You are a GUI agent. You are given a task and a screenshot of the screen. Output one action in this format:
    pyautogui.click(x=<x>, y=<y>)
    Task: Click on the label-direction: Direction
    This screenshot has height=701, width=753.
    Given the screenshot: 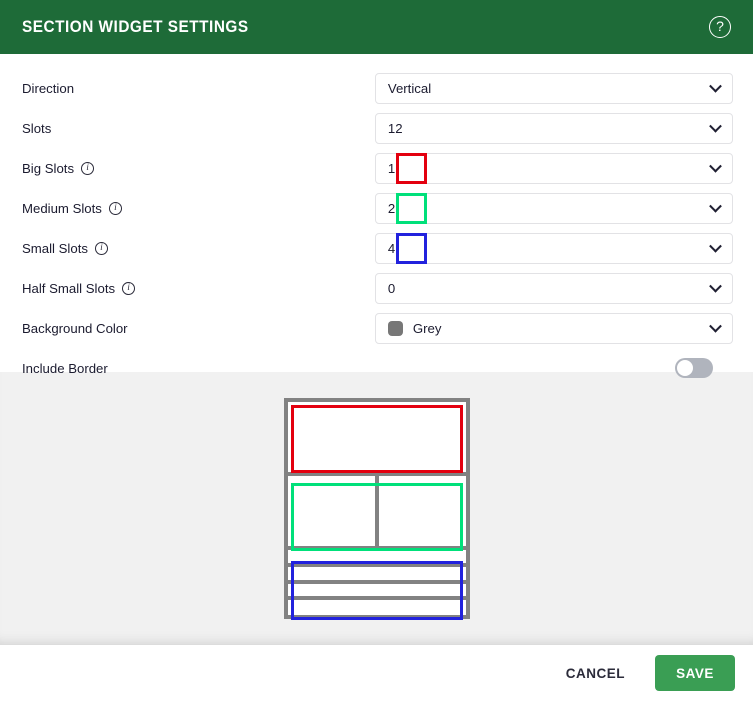 What is the action you would take?
    pyautogui.click(x=198, y=88)
    